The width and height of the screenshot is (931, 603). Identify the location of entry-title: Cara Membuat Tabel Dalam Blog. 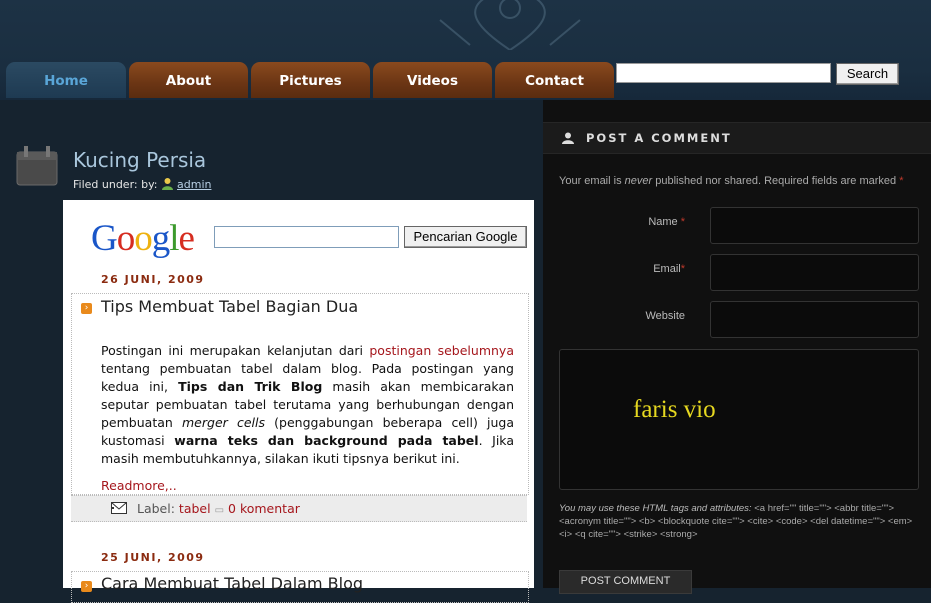
(232, 583).